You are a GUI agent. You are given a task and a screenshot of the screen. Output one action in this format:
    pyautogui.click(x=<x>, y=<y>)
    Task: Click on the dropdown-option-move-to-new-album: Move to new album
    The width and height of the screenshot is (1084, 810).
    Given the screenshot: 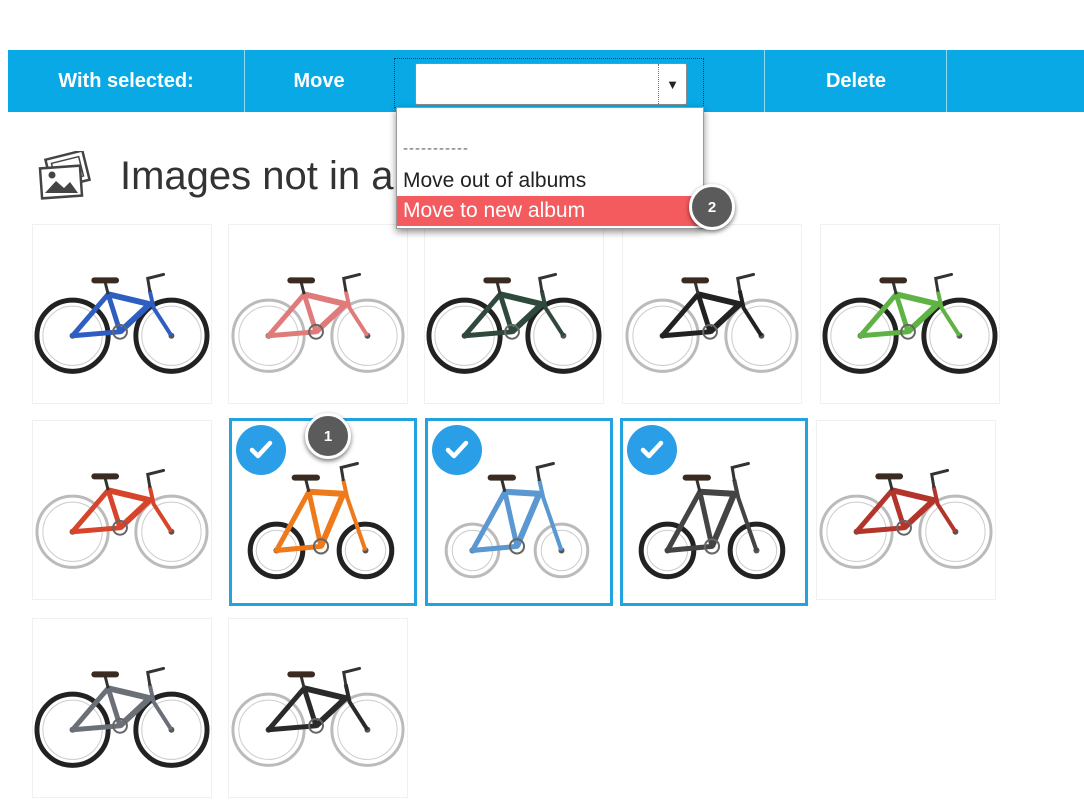 What is the action you would take?
    pyautogui.click(x=550, y=211)
    